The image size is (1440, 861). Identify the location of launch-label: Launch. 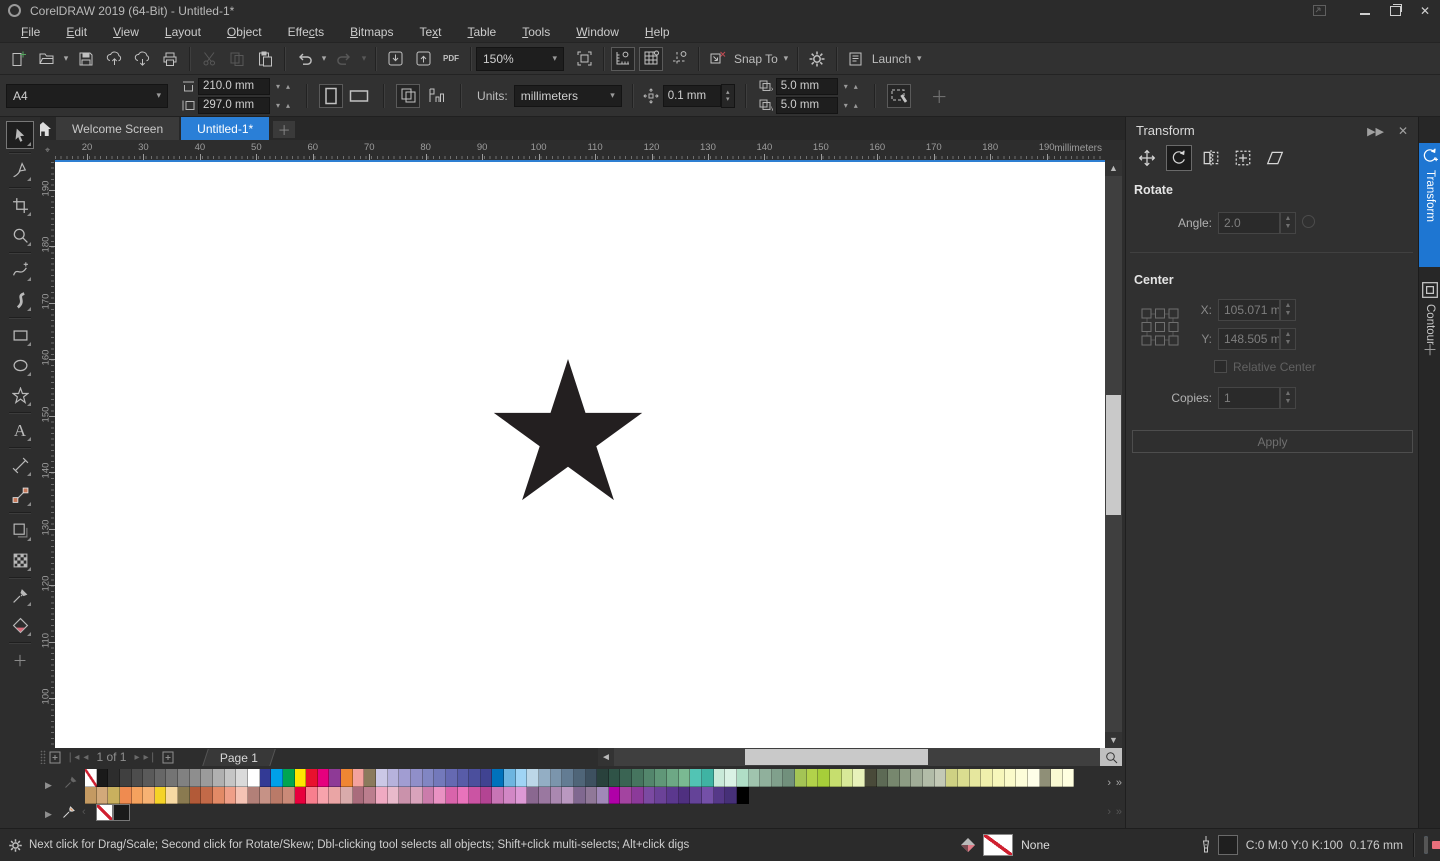
(891, 59).